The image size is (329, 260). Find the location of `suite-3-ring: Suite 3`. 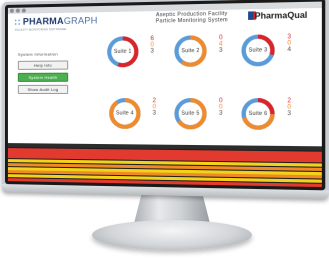

suite-3-ring: Suite 3 is located at coordinates (258, 50).